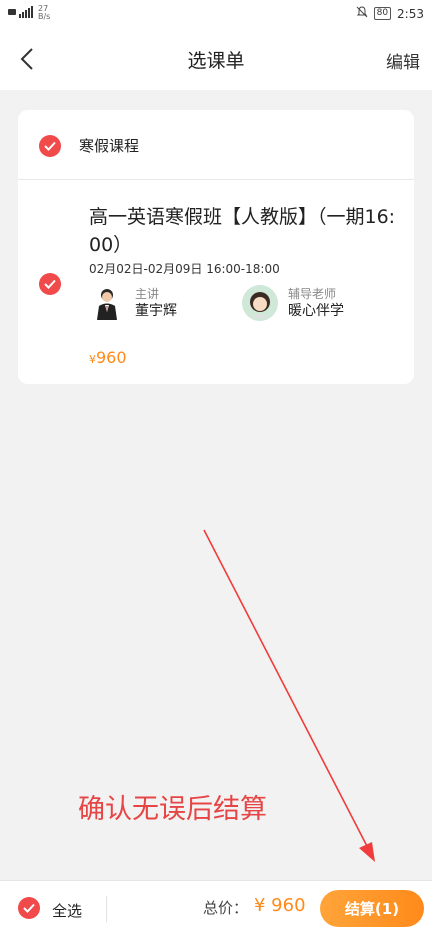  I want to click on clock: 2:53, so click(410, 13).